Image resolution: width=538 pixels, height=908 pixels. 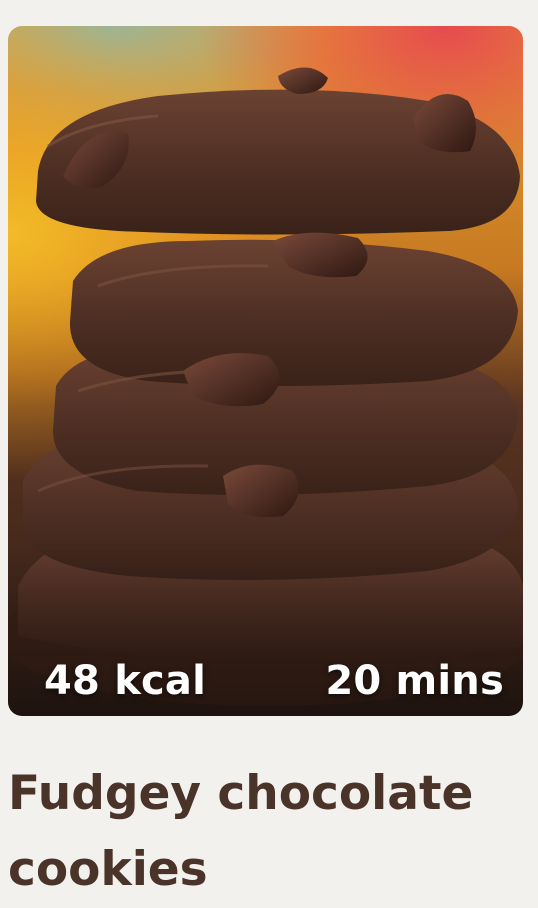 I want to click on cook-time-label: 20 mins, so click(x=414, y=681).